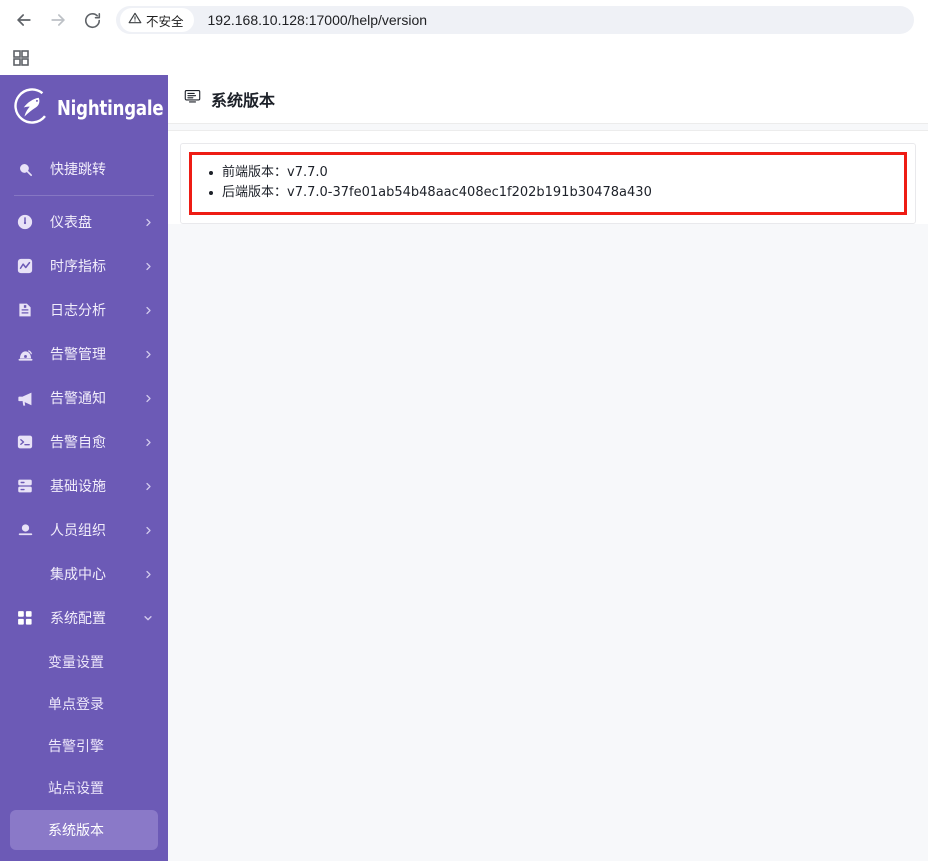 This screenshot has width=928, height=861. Describe the element at coordinates (78, 399) in the screenshot. I see `sidebar-item-label: 告警通知` at that location.